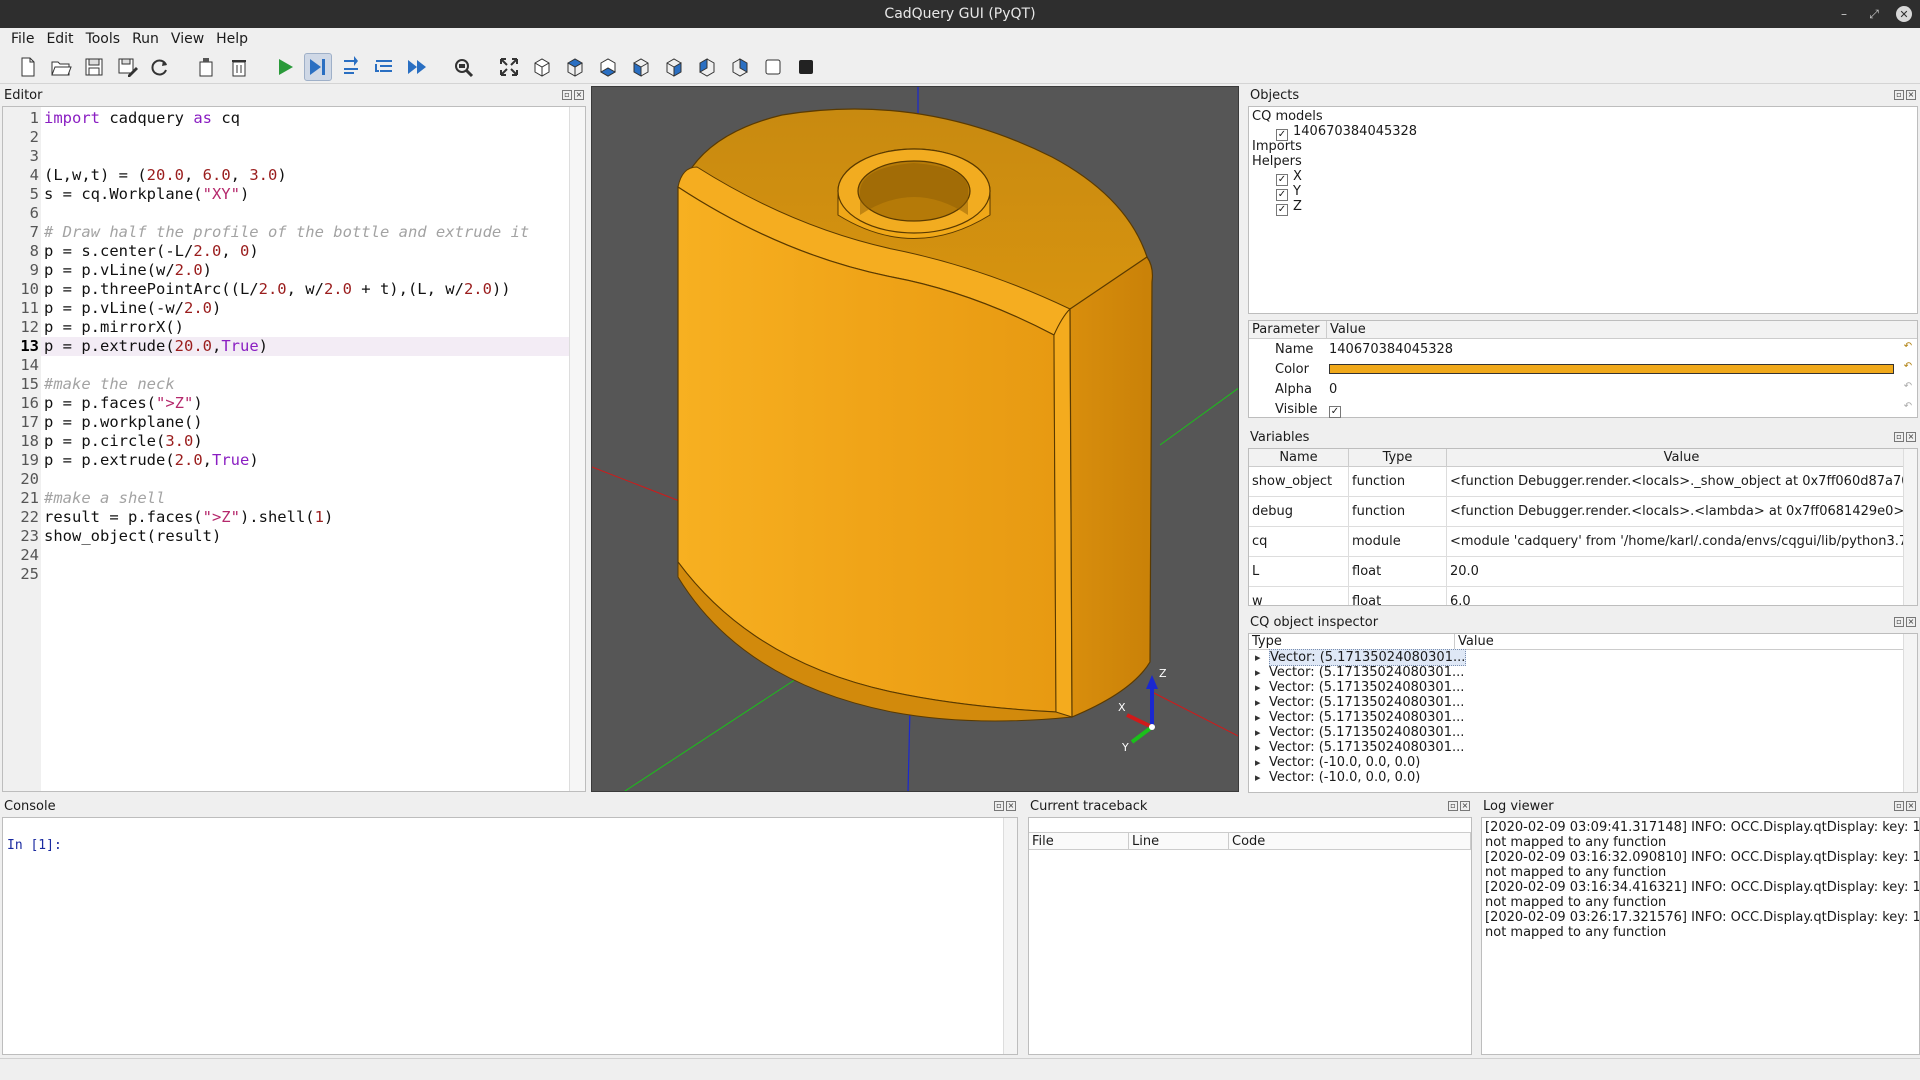  Describe the element at coordinates (287, 555) in the screenshot. I see `code-line: 24` at that location.